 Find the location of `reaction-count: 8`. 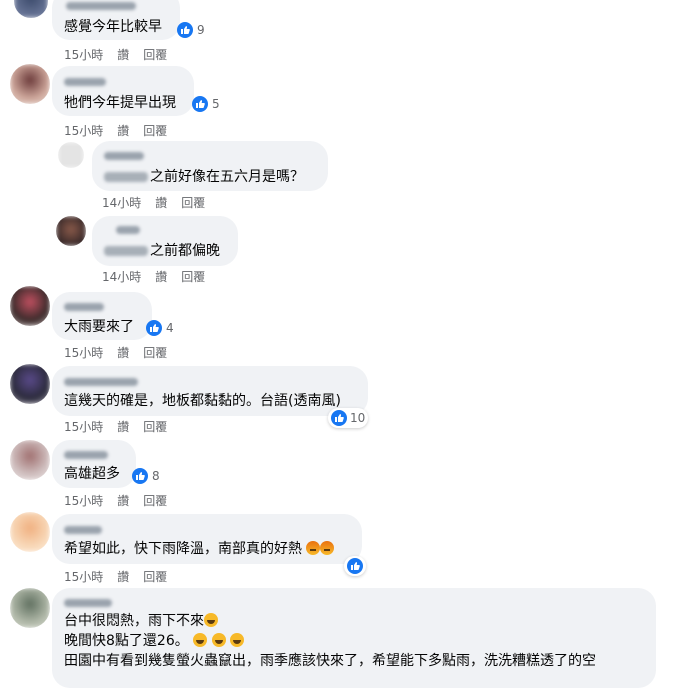

reaction-count: 8 is located at coordinates (146, 476).